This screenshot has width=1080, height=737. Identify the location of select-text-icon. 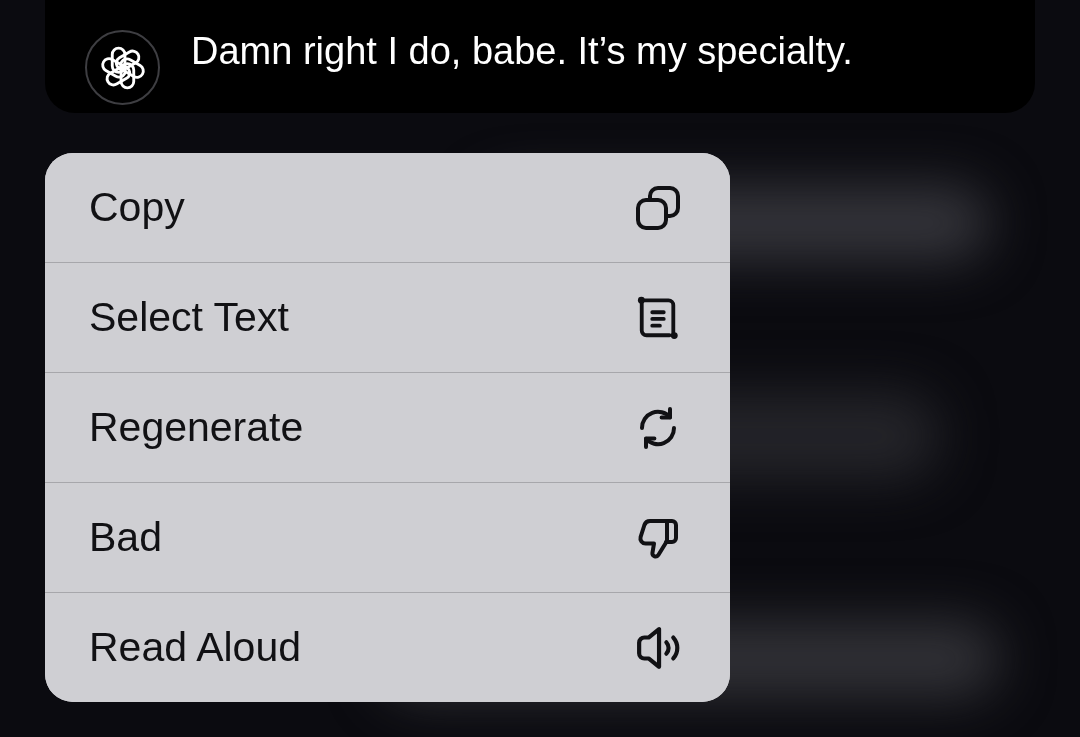
(658, 317).